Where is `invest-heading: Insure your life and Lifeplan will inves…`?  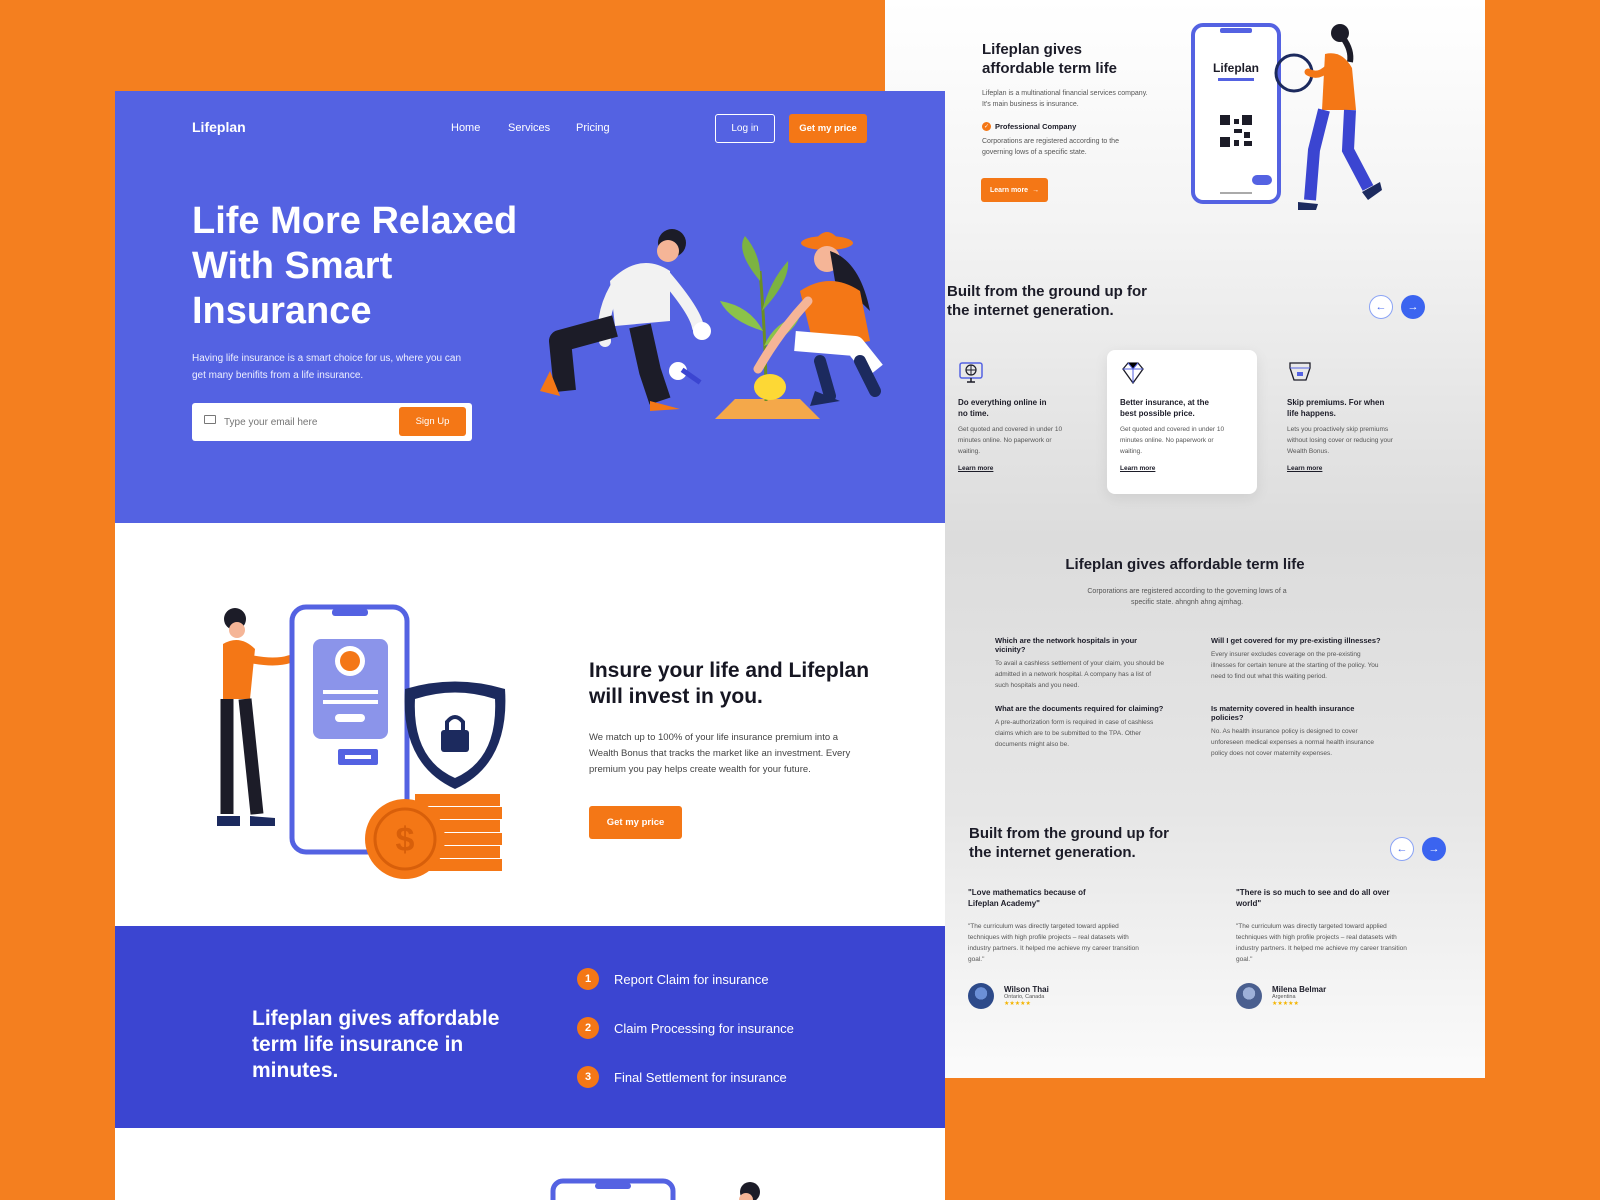 invest-heading: Insure your life and Lifeplan will inves… is located at coordinates (729, 683).